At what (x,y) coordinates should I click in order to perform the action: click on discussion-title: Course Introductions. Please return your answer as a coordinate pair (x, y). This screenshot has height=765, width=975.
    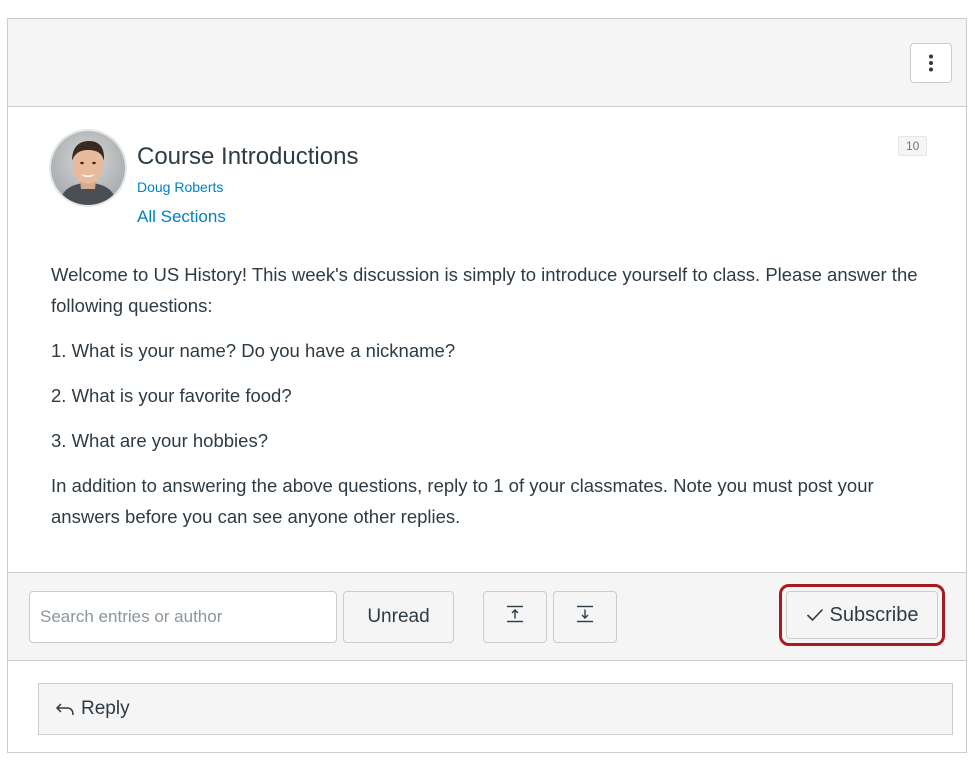
    Looking at the image, I should click on (248, 156).